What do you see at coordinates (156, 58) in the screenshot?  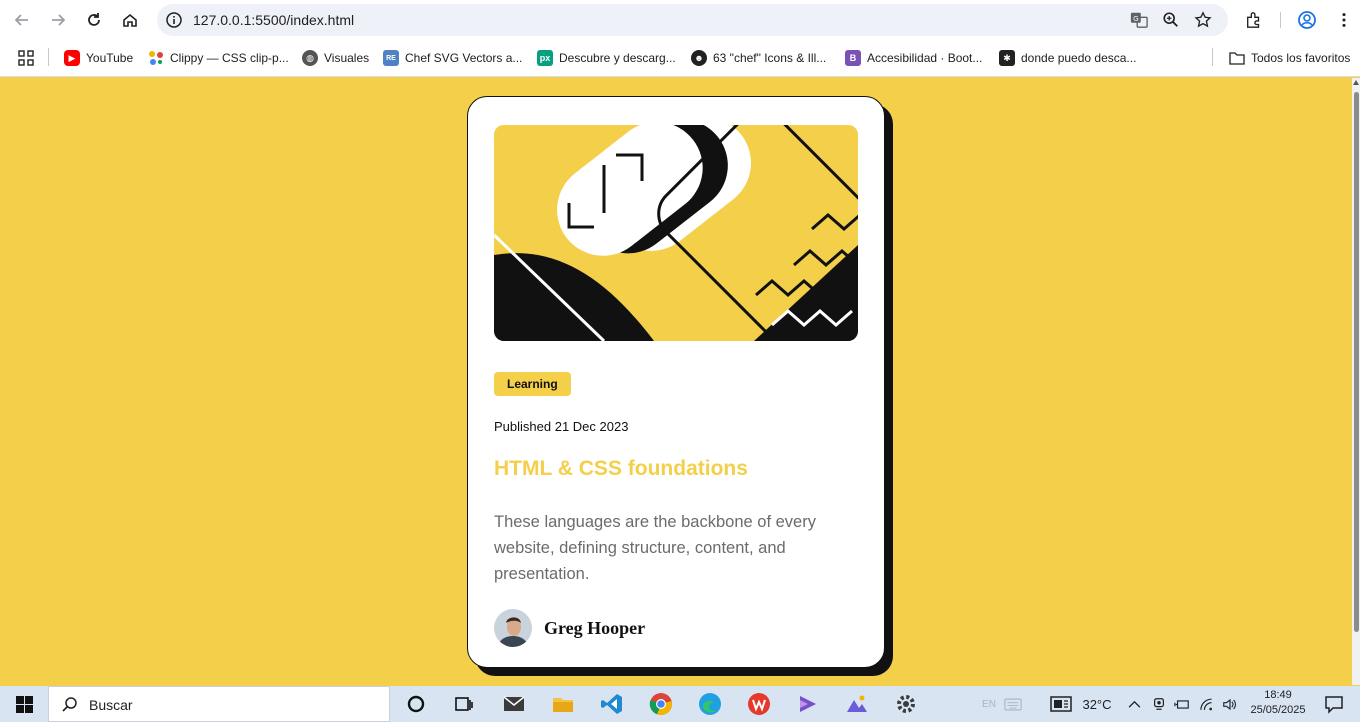 I see `clippy-icon` at bounding box center [156, 58].